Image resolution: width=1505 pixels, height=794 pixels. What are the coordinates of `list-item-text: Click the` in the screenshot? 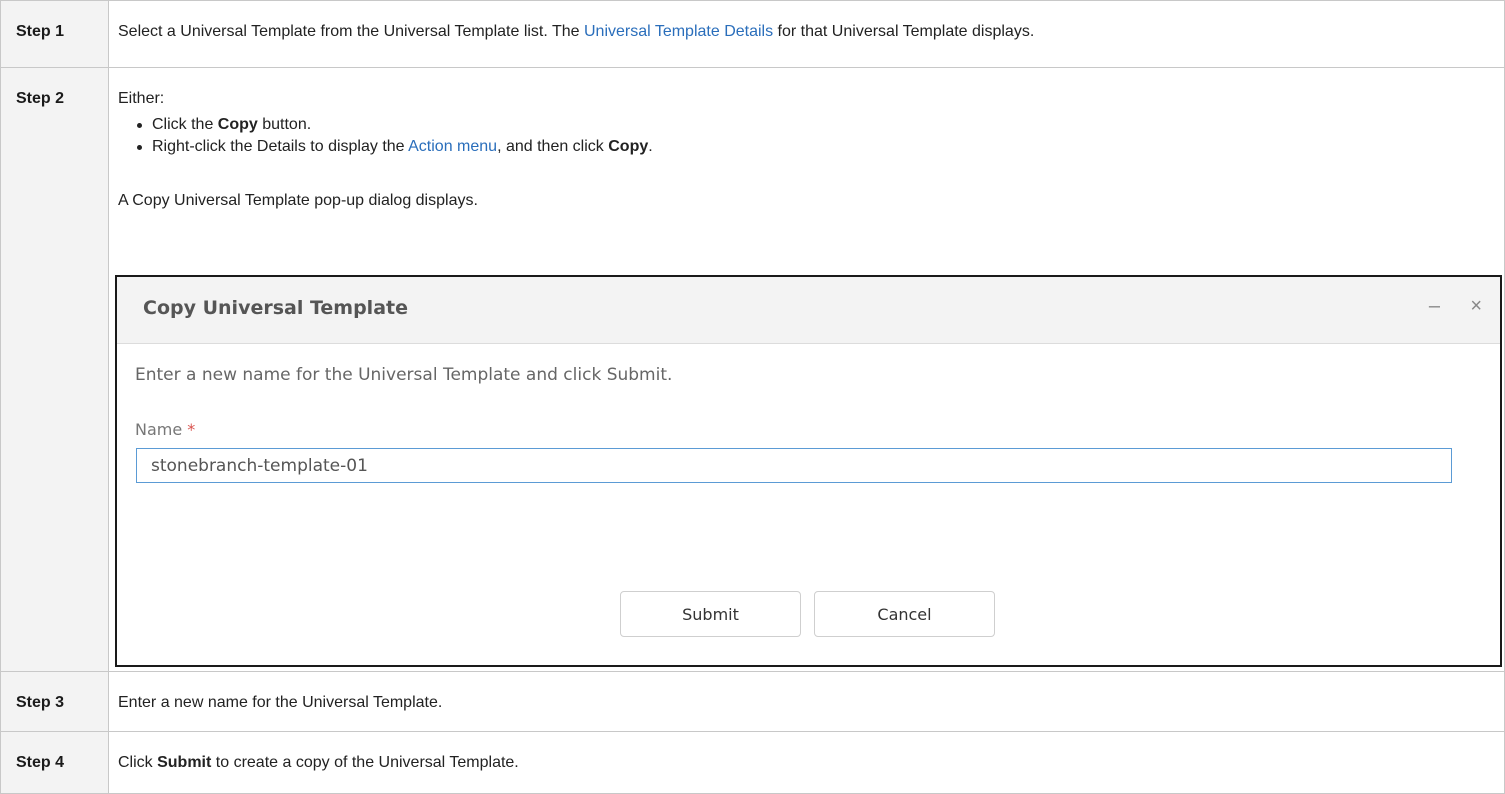 It's located at (185, 125).